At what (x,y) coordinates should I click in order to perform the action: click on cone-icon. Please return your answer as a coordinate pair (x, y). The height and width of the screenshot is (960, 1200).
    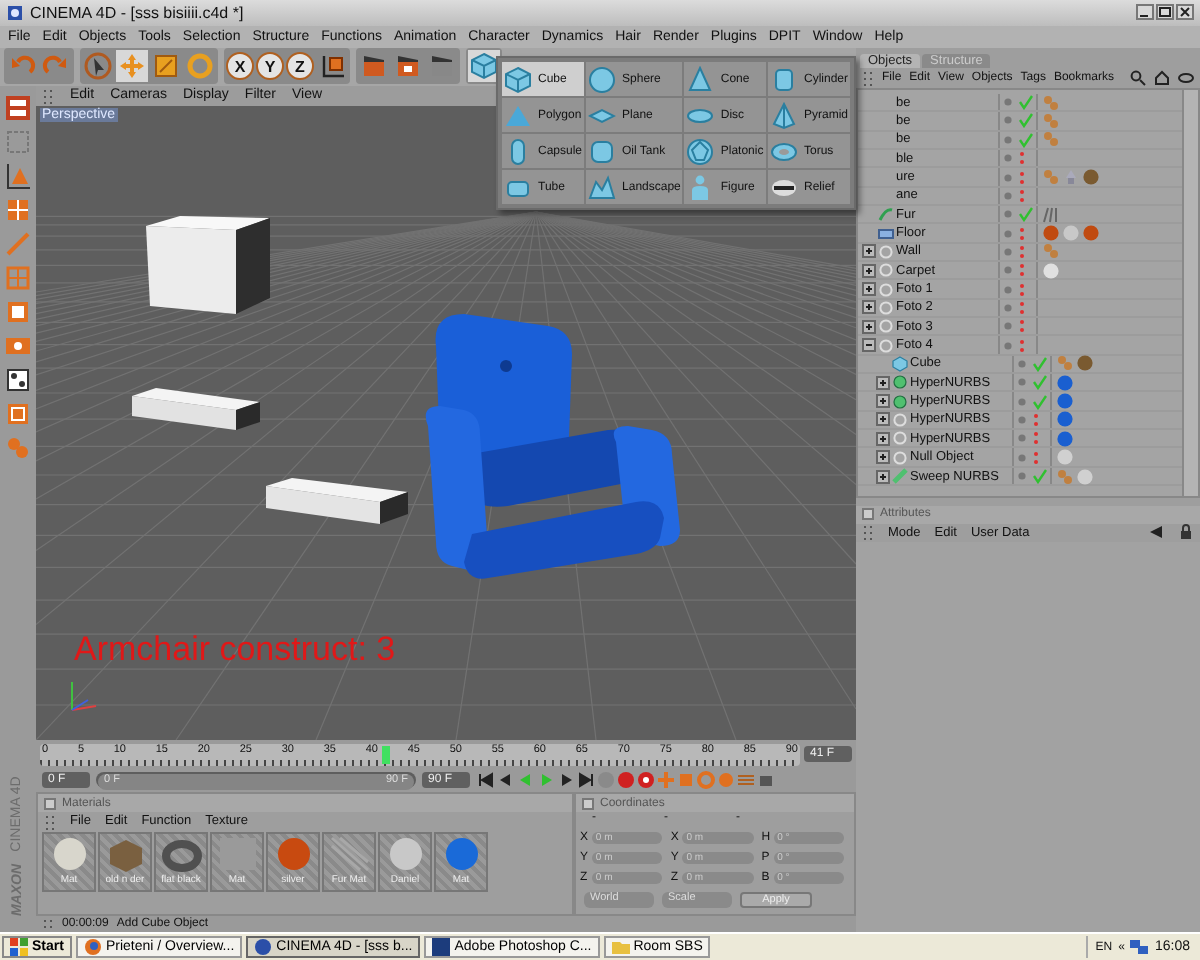
    Looking at the image, I should click on (700, 79).